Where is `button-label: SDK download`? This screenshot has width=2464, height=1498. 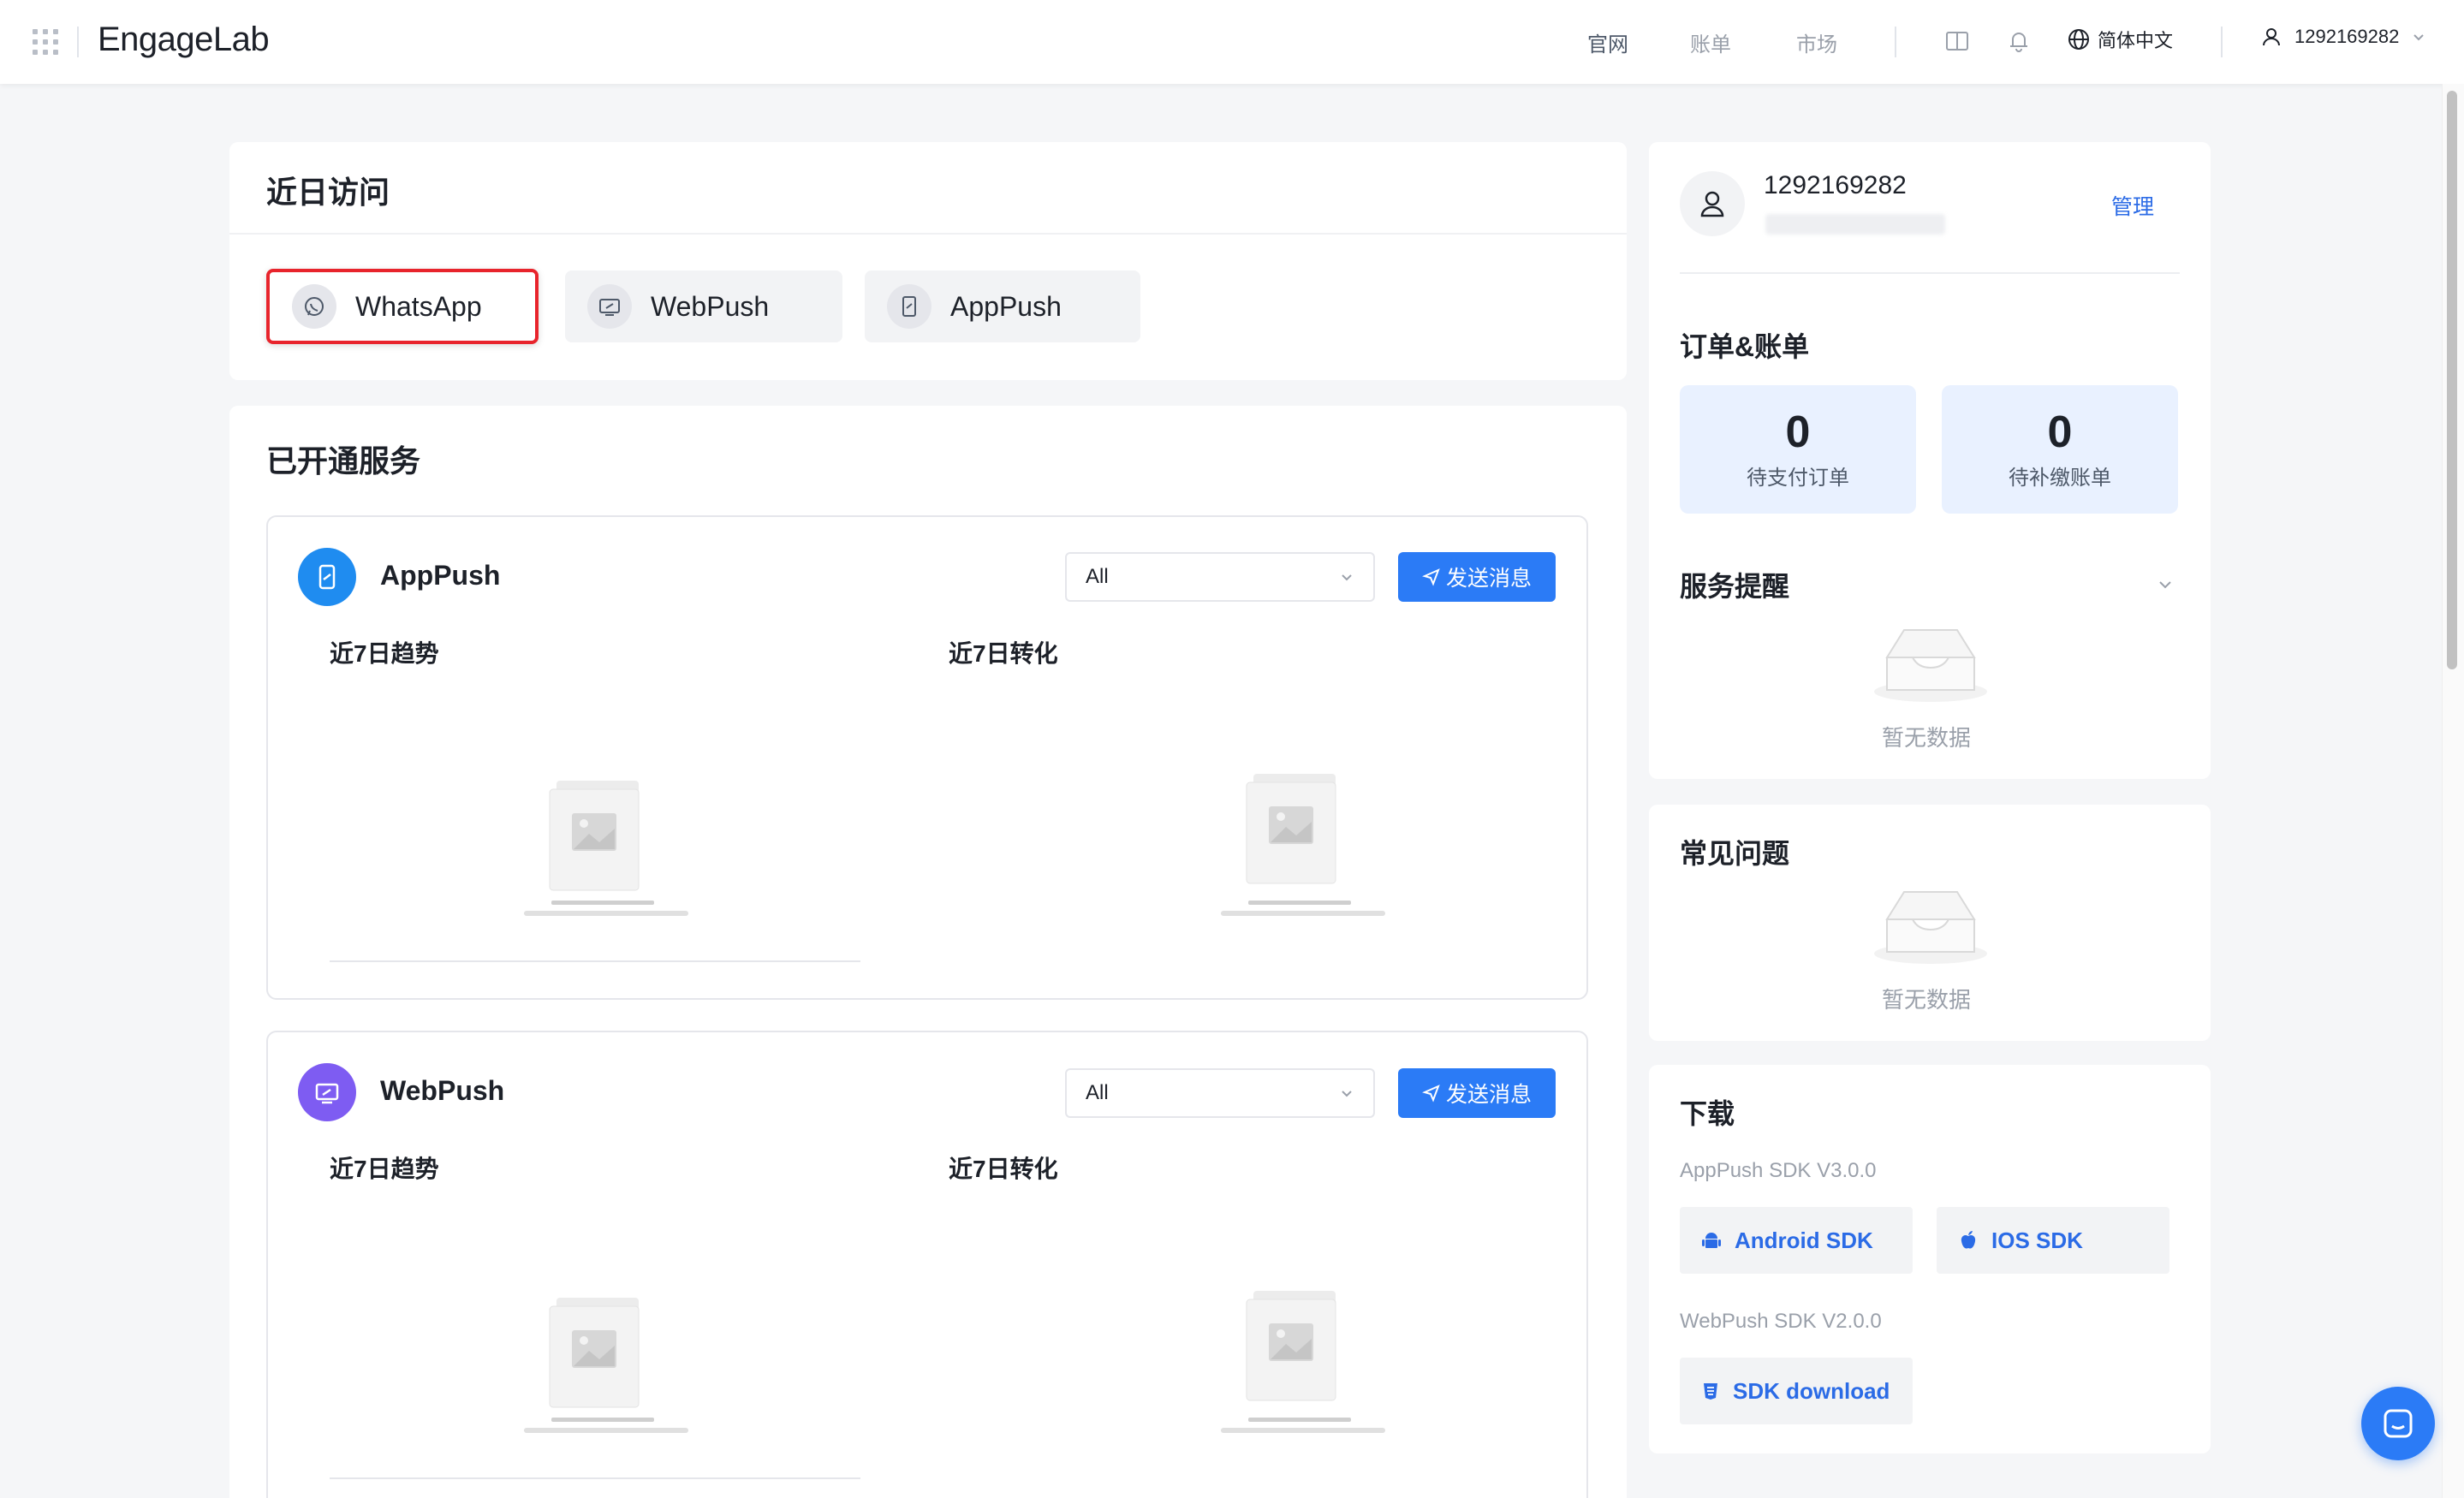 button-label: SDK download is located at coordinates (1811, 1390).